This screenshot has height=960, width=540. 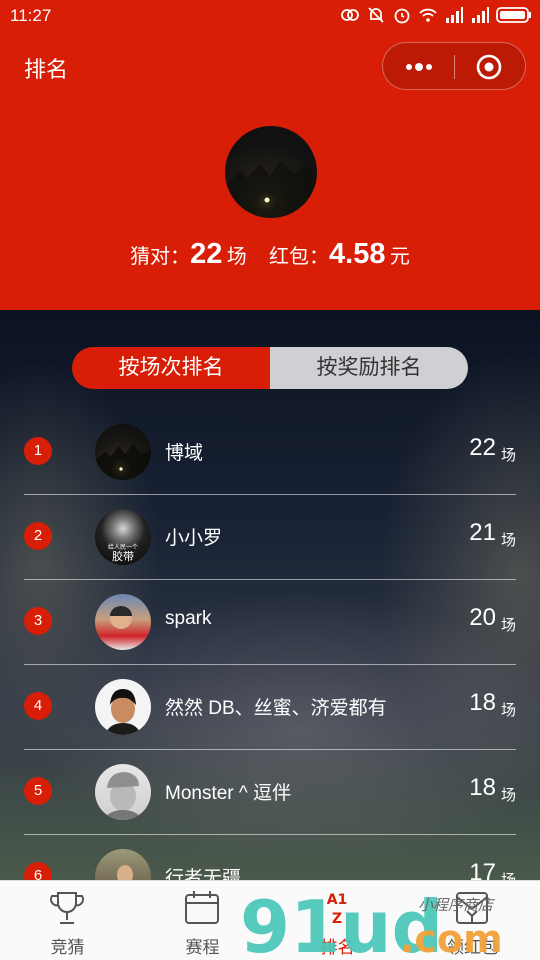 I want to click on trophy-icon, so click(x=67, y=908).